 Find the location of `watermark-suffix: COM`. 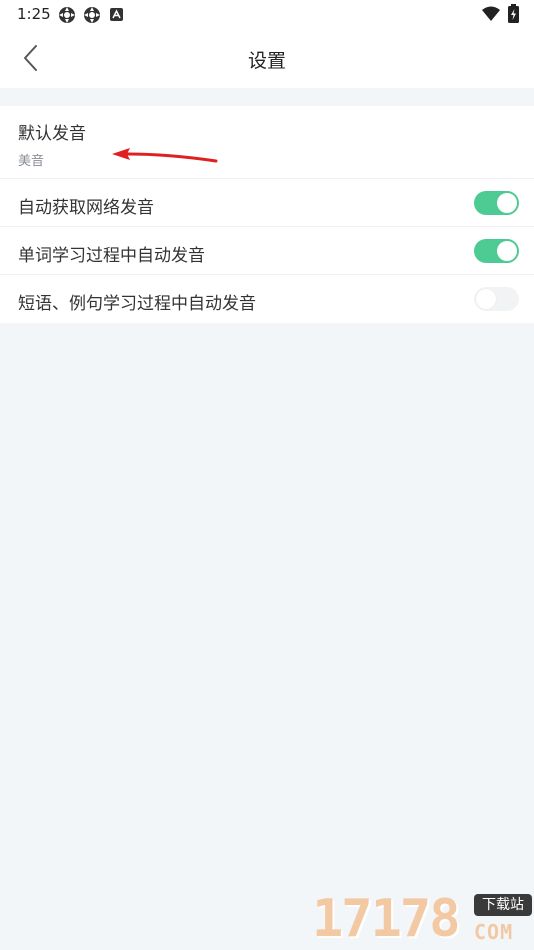

watermark-suffix: COM is located at coordinates (494, 932).